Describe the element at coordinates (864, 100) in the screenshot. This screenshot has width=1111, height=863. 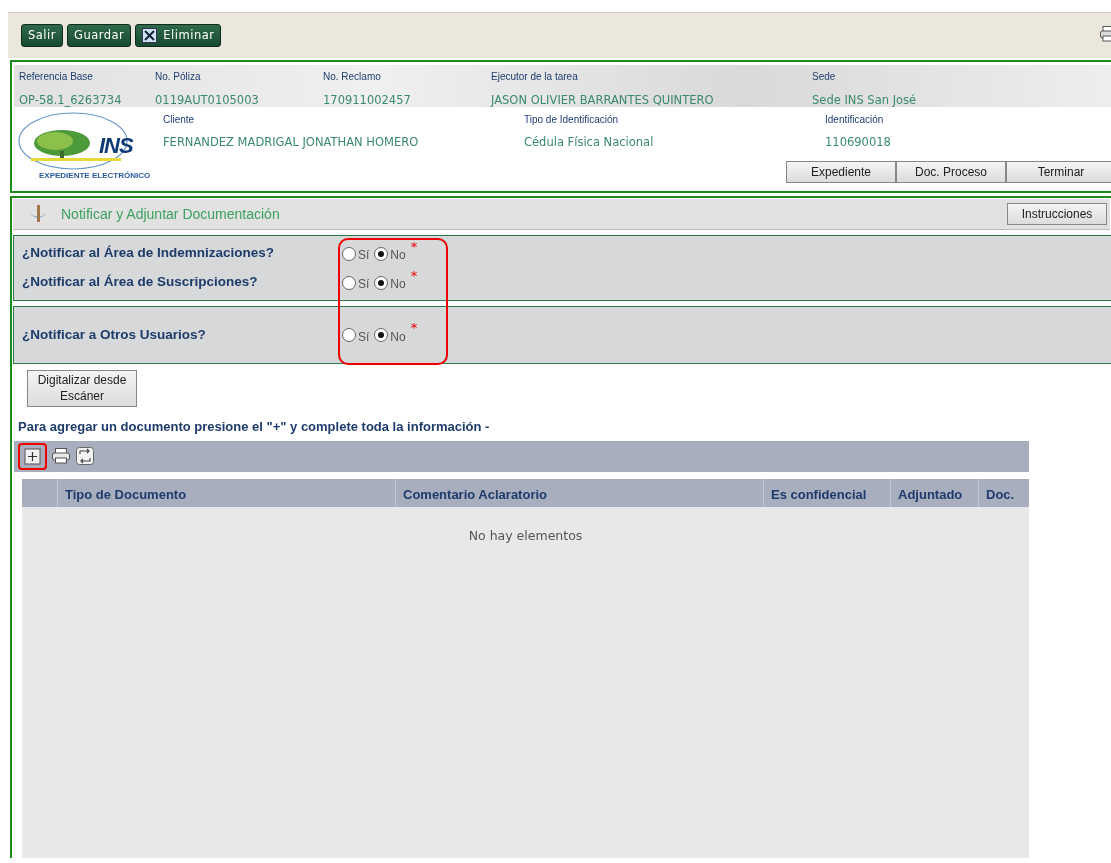
I see `field-value: Sede INS San José` at that location.